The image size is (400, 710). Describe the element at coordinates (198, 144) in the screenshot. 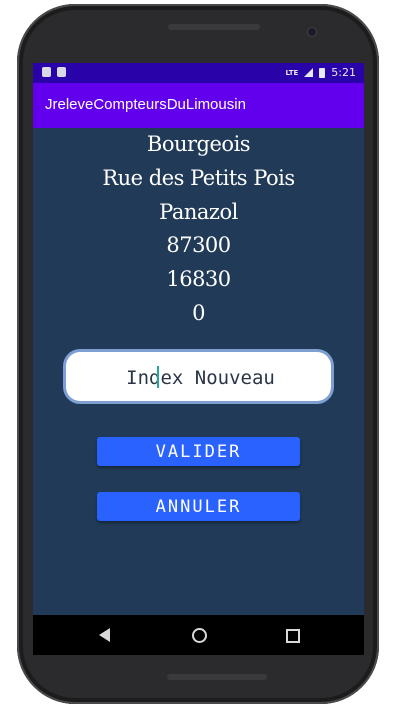

I see `customer-name: Bourgeois` at that location.